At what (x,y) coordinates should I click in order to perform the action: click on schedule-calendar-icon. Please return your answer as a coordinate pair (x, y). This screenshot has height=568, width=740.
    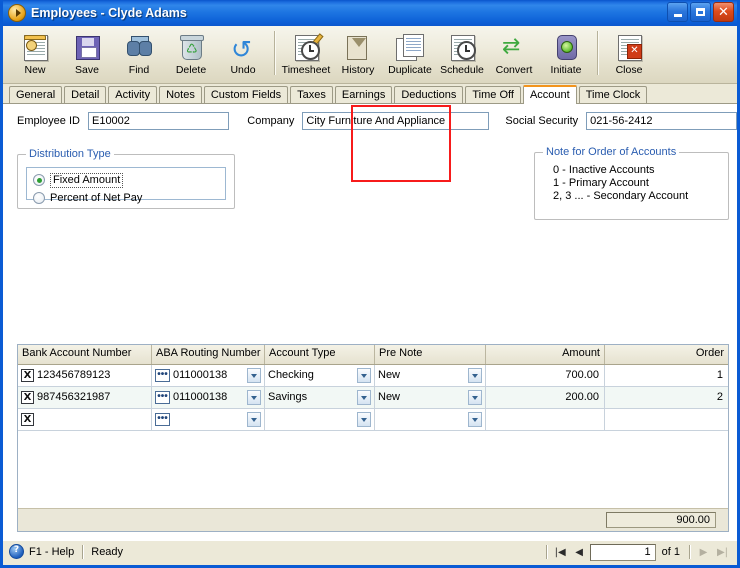
    Looking at the image, I should click on (462, 47).